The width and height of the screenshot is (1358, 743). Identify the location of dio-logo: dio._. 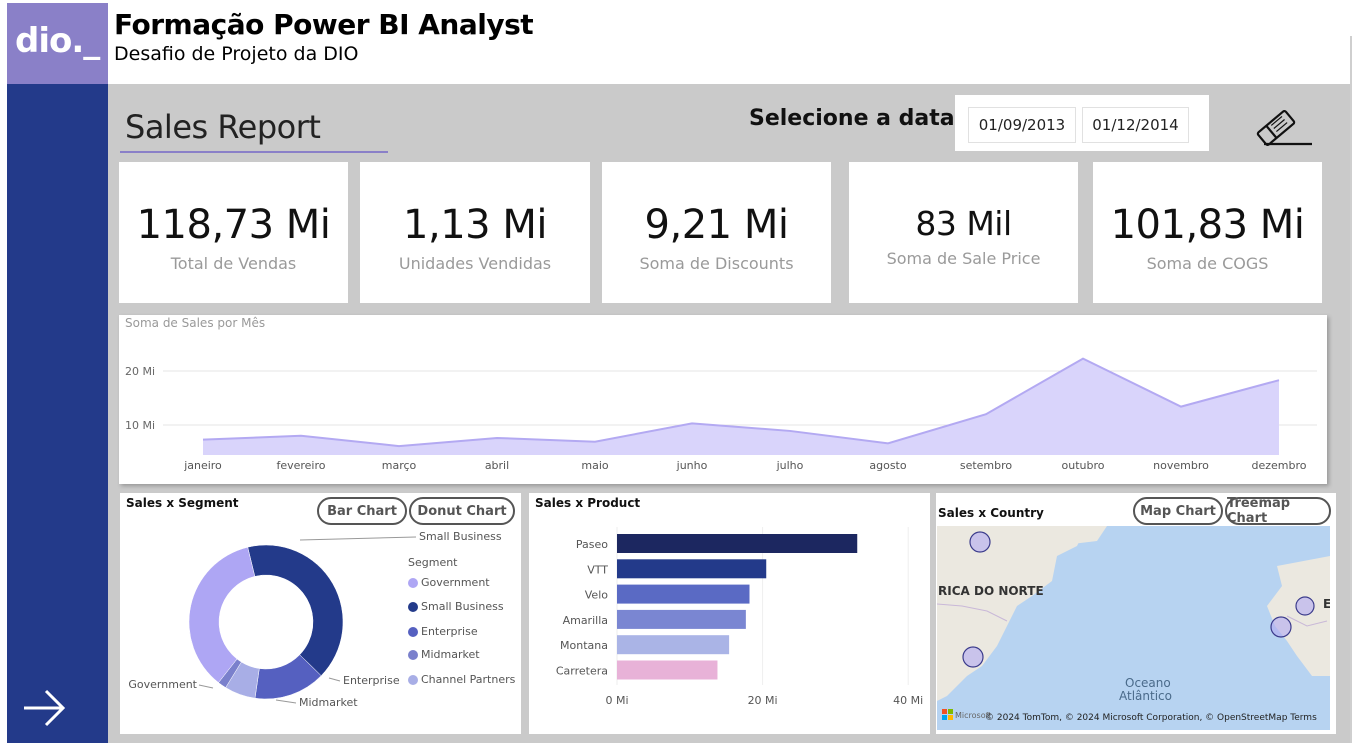
(57, 43).